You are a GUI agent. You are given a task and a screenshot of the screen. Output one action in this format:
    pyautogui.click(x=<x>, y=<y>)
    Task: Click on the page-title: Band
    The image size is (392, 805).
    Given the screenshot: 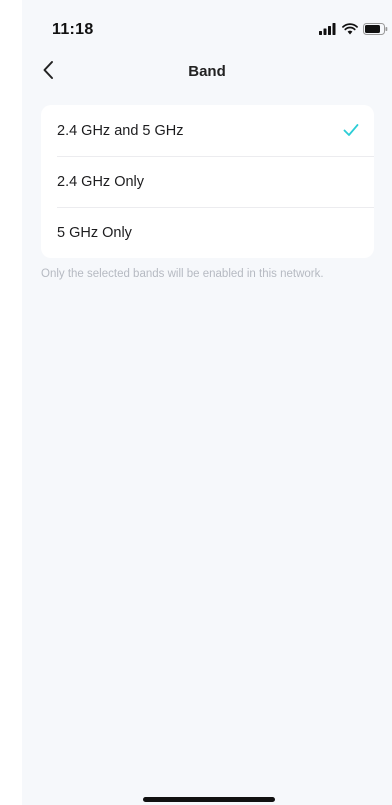 What is the action you would take?
    pyautogui.click(x=207, y=71)
    